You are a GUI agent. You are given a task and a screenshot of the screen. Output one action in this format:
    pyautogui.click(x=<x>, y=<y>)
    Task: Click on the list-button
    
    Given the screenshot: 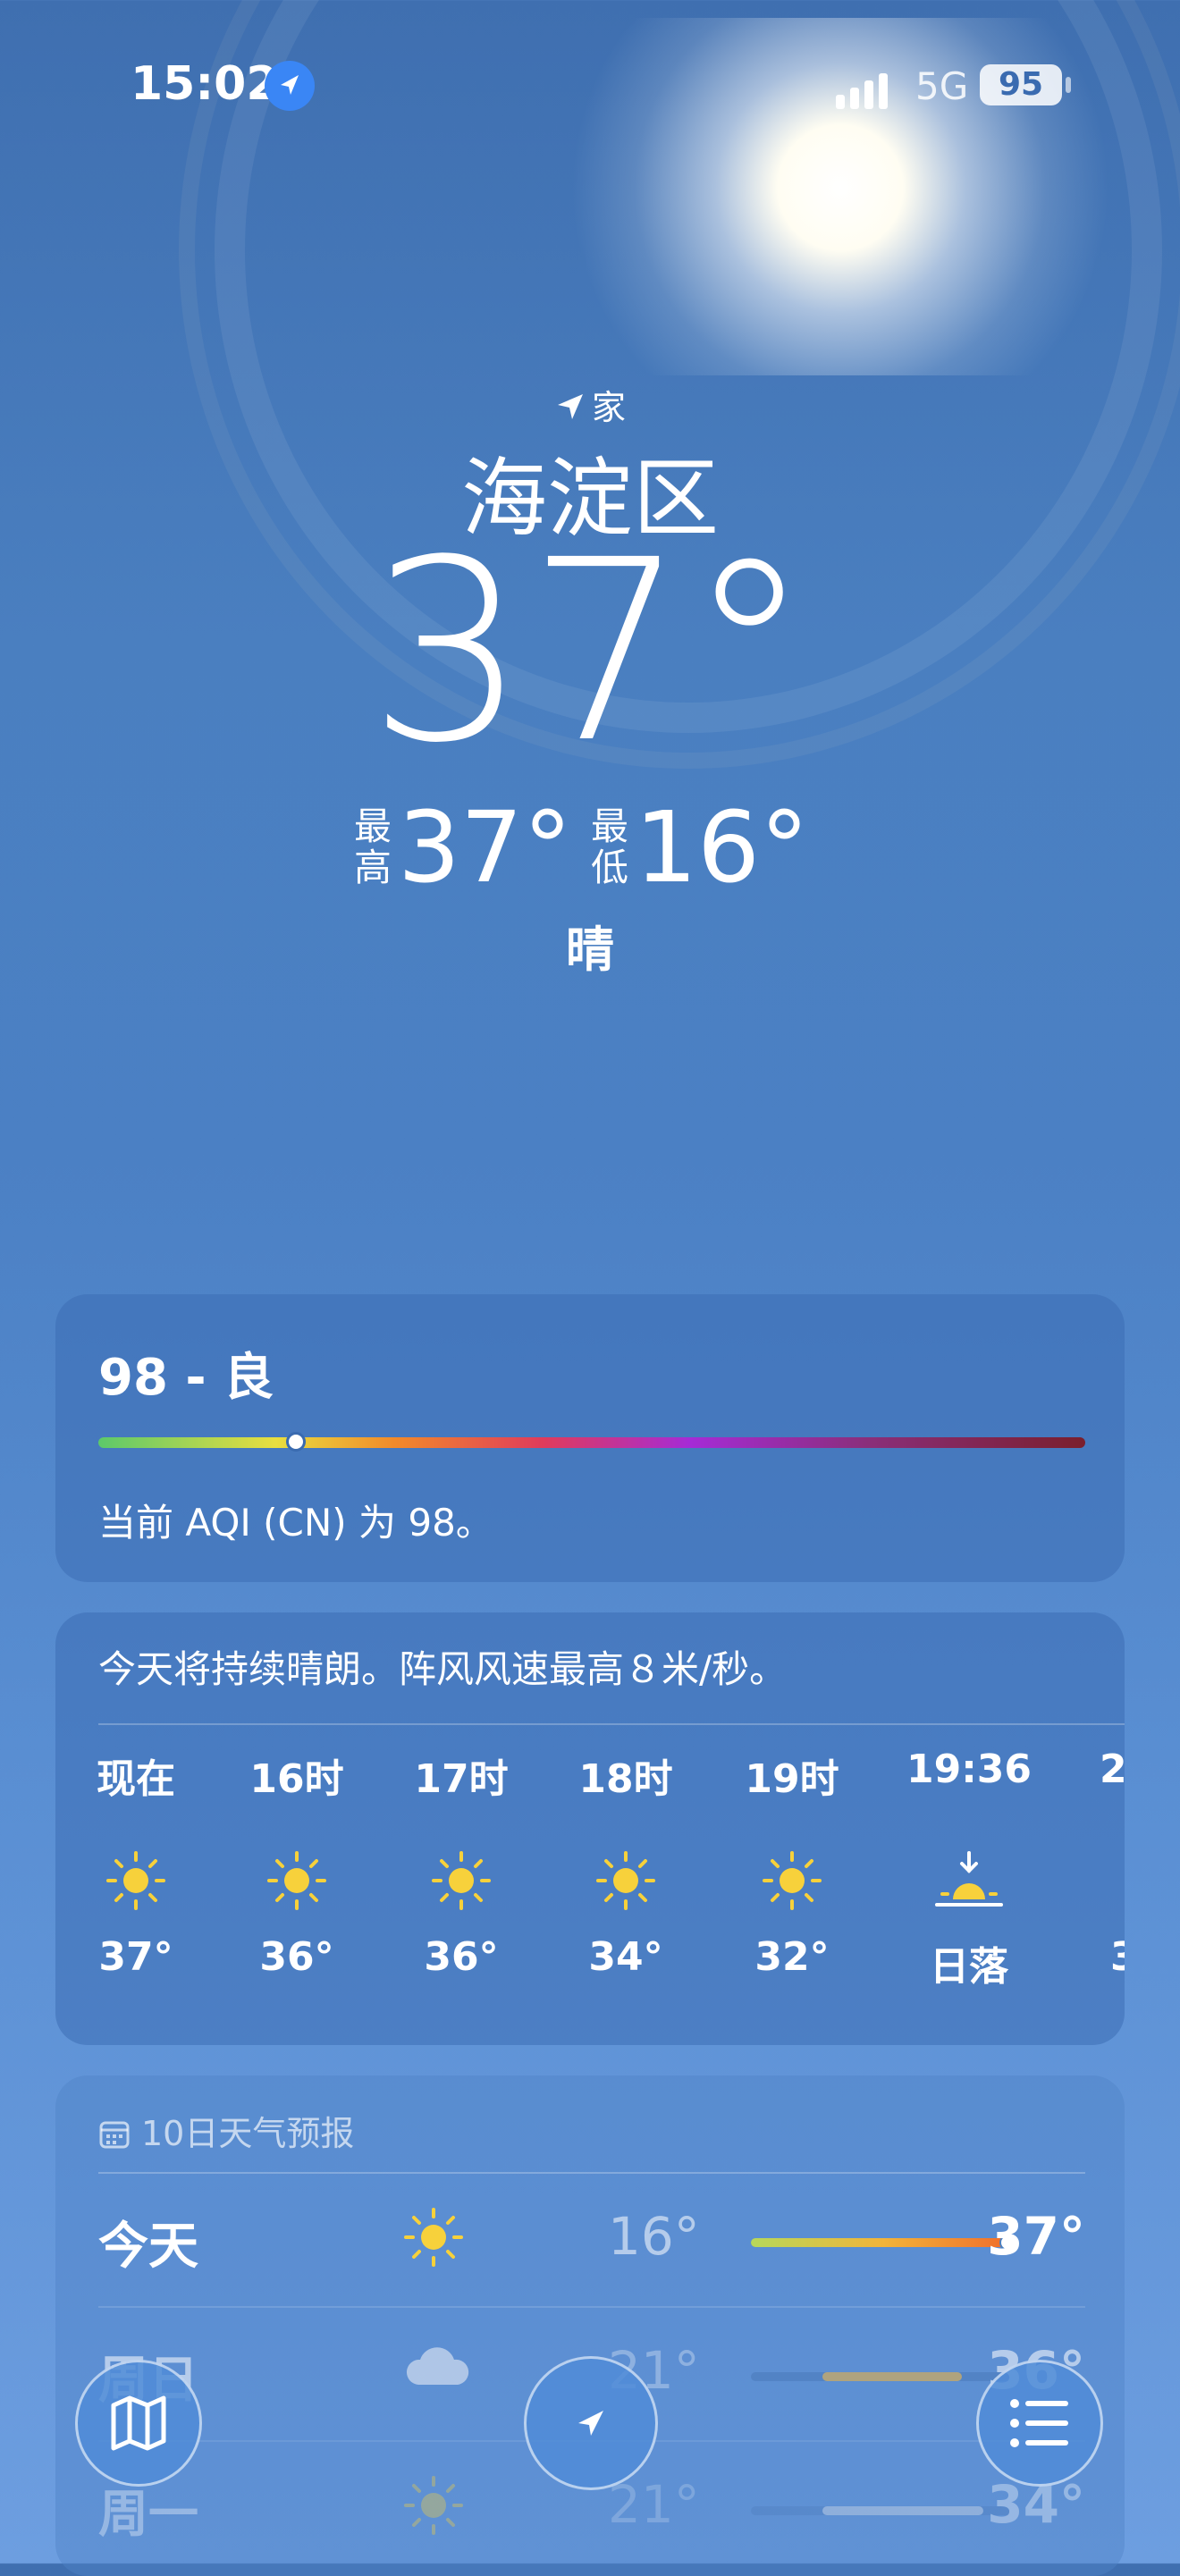 What is the action you would take?
    pyautogui.click(x=1039, y=2424)
    